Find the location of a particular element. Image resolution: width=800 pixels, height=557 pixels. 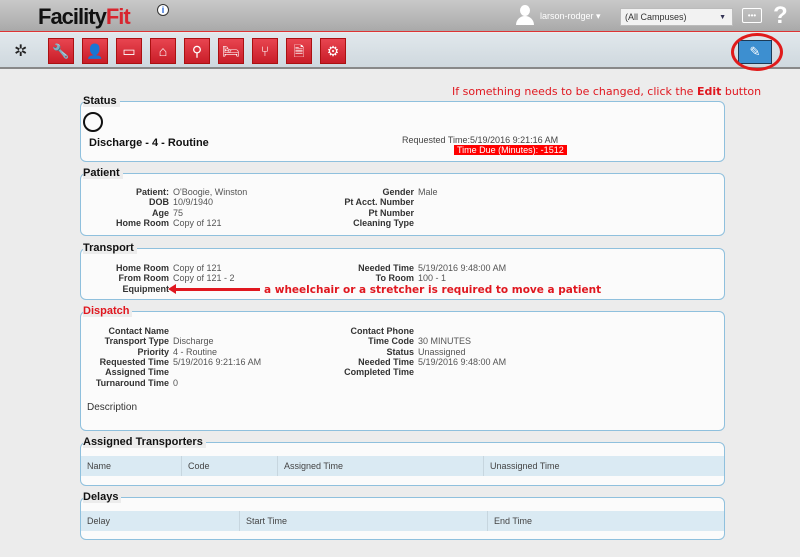

field-label: Patient: is located at coordinates (152, 192).